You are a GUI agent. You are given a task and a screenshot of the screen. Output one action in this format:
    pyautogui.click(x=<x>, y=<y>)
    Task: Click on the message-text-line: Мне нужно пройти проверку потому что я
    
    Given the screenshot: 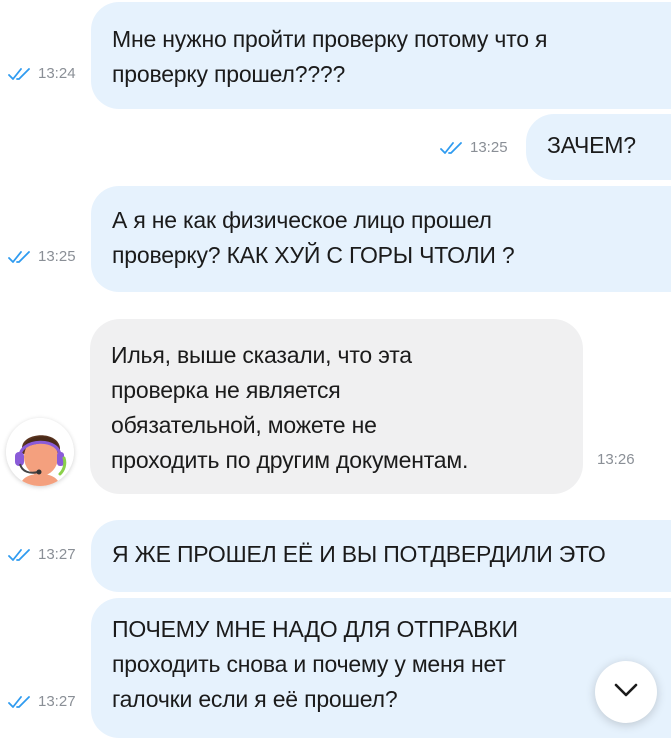 What is the action you would take?
    pyautogui.click(x=330, y=39)
    